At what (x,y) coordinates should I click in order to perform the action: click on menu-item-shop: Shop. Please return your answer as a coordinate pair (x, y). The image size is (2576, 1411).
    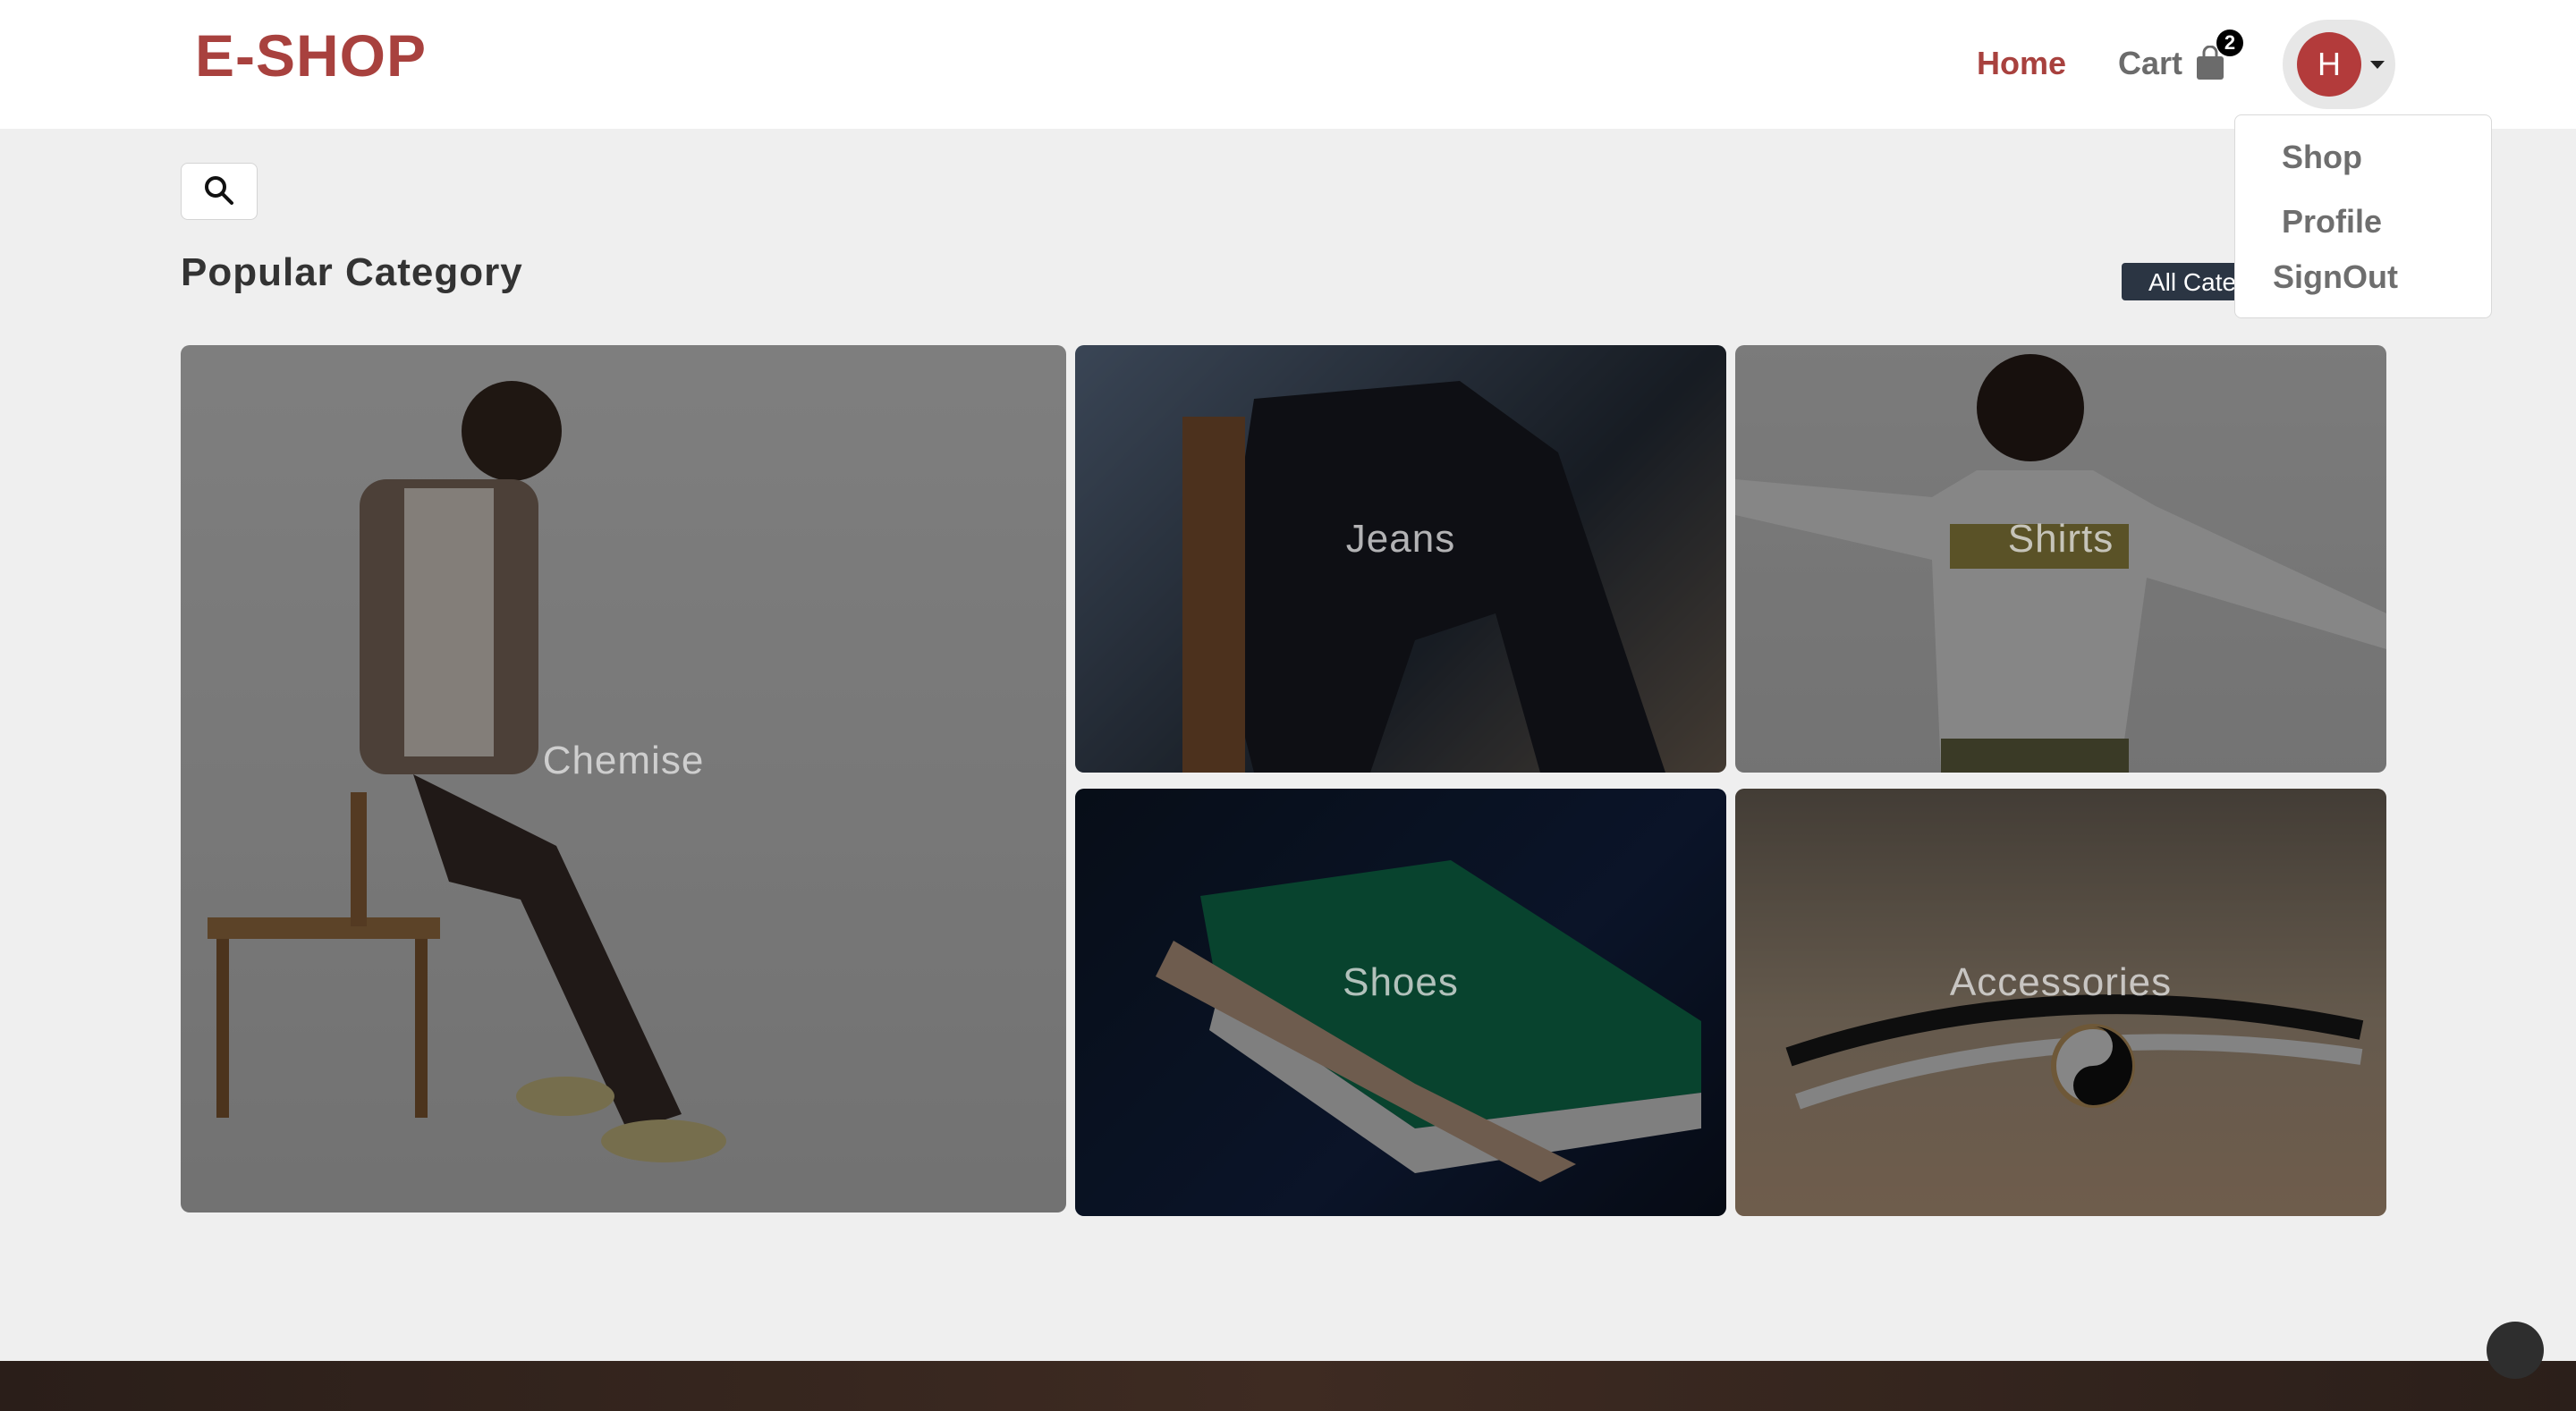
    Looking at the image, I should click on (2322, 157).